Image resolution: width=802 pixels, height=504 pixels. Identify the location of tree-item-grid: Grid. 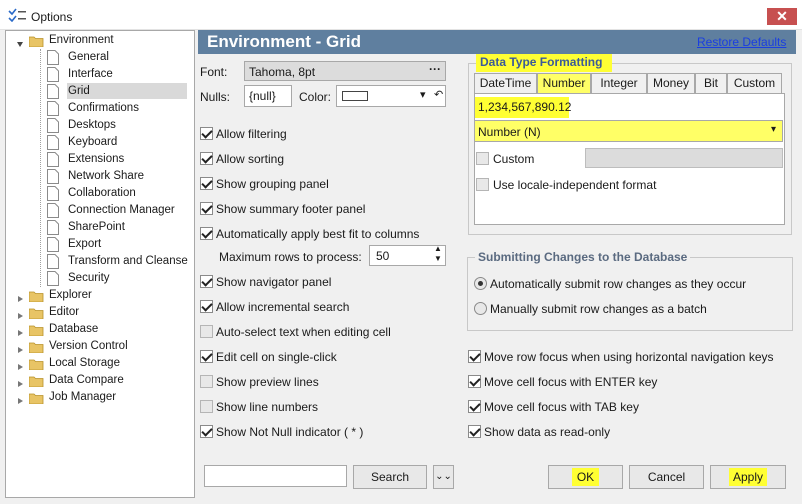
(99, 91).